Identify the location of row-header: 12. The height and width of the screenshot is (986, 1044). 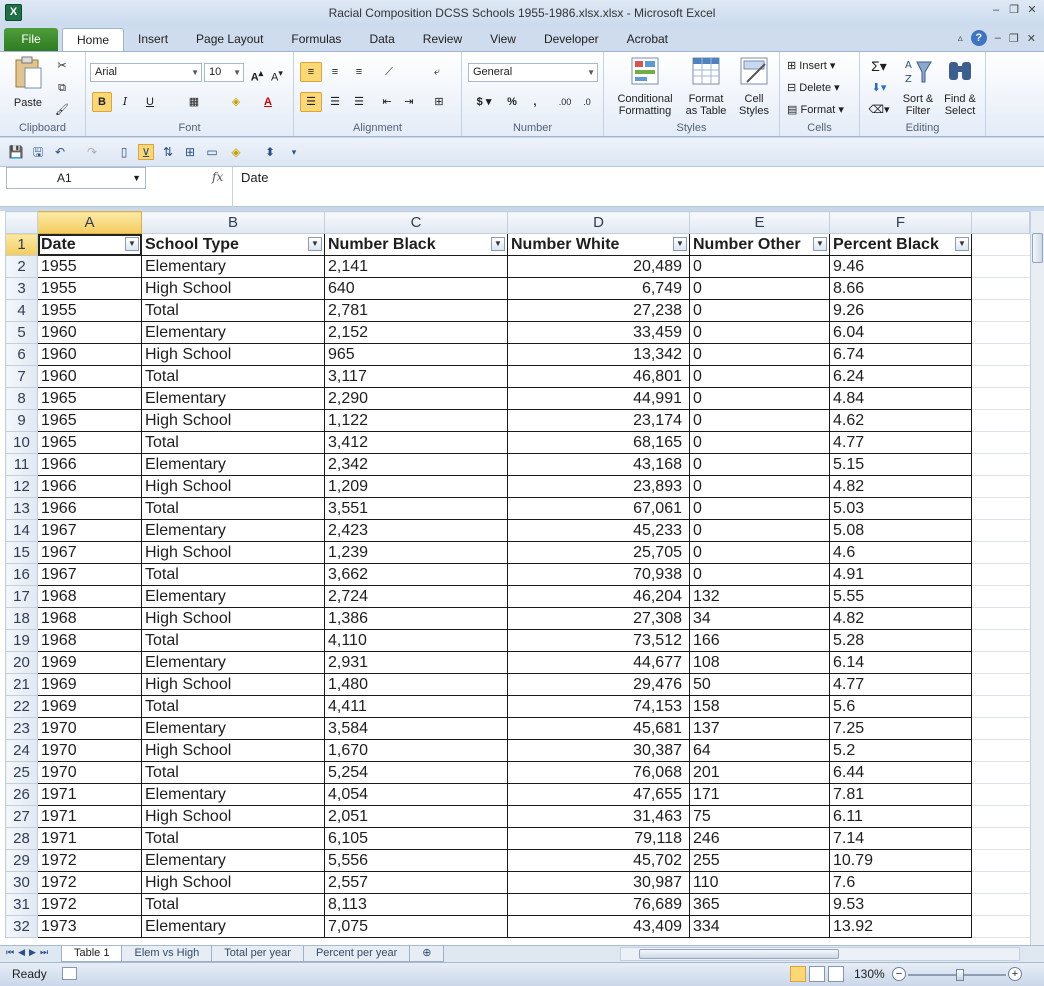
(21, 486).